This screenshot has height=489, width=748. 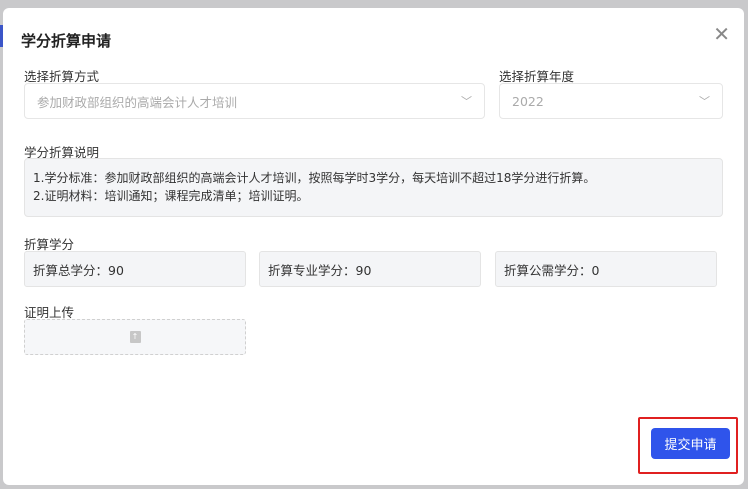 I want to click on description-line: 2.证明材料：培训通知；课程完成清单；培训证明。, so click(x=171, y=196).